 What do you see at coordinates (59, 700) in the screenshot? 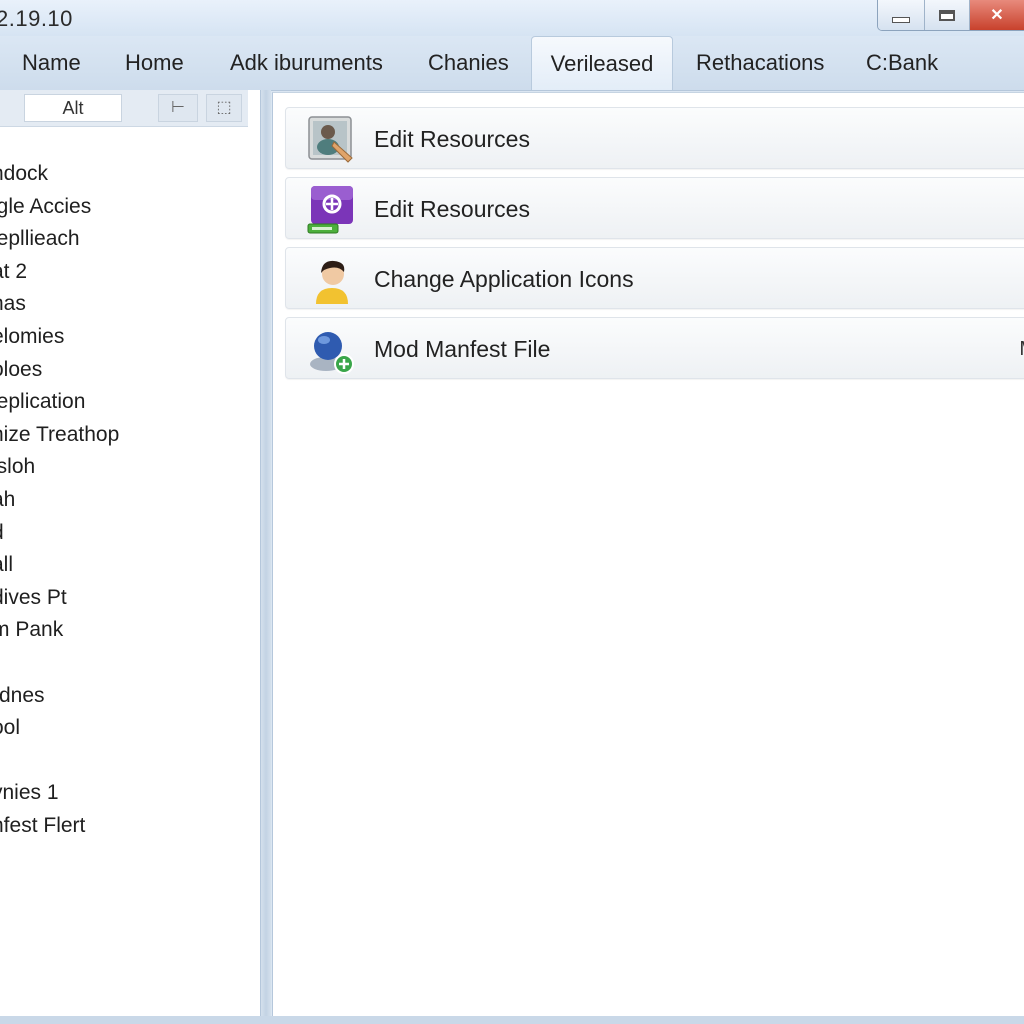
I see `sidebar-item: rdnes` at bounding box center [59, 700].